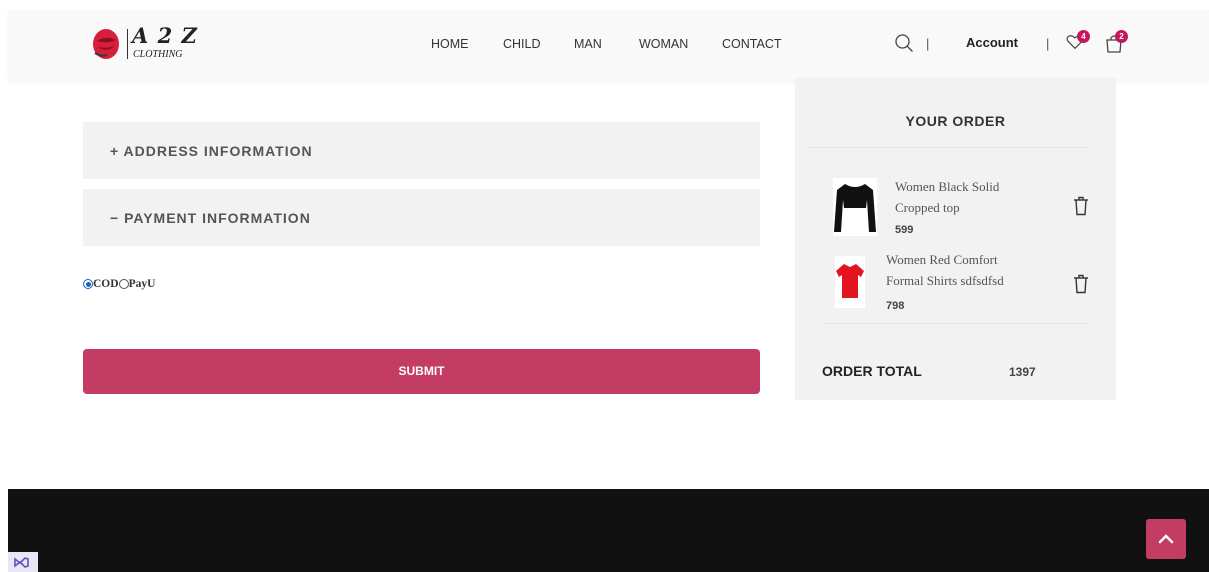 Image resolution: width=1209 pixels, height=572 pixels. Describe the element at coordinates (752, 44) in the screenshot. I see `nav-contact: CONTACT` at that location.